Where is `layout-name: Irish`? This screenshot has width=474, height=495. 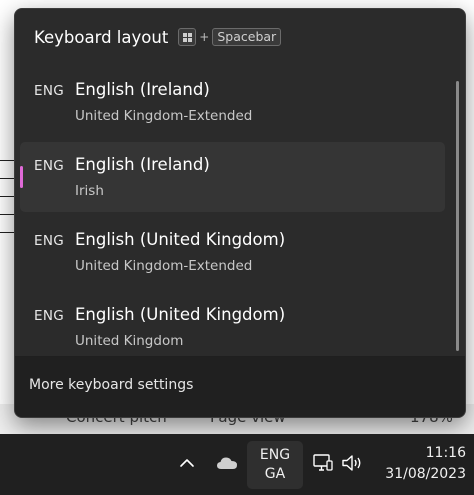 layout-name: Irish is located at coordinates (89, 191).